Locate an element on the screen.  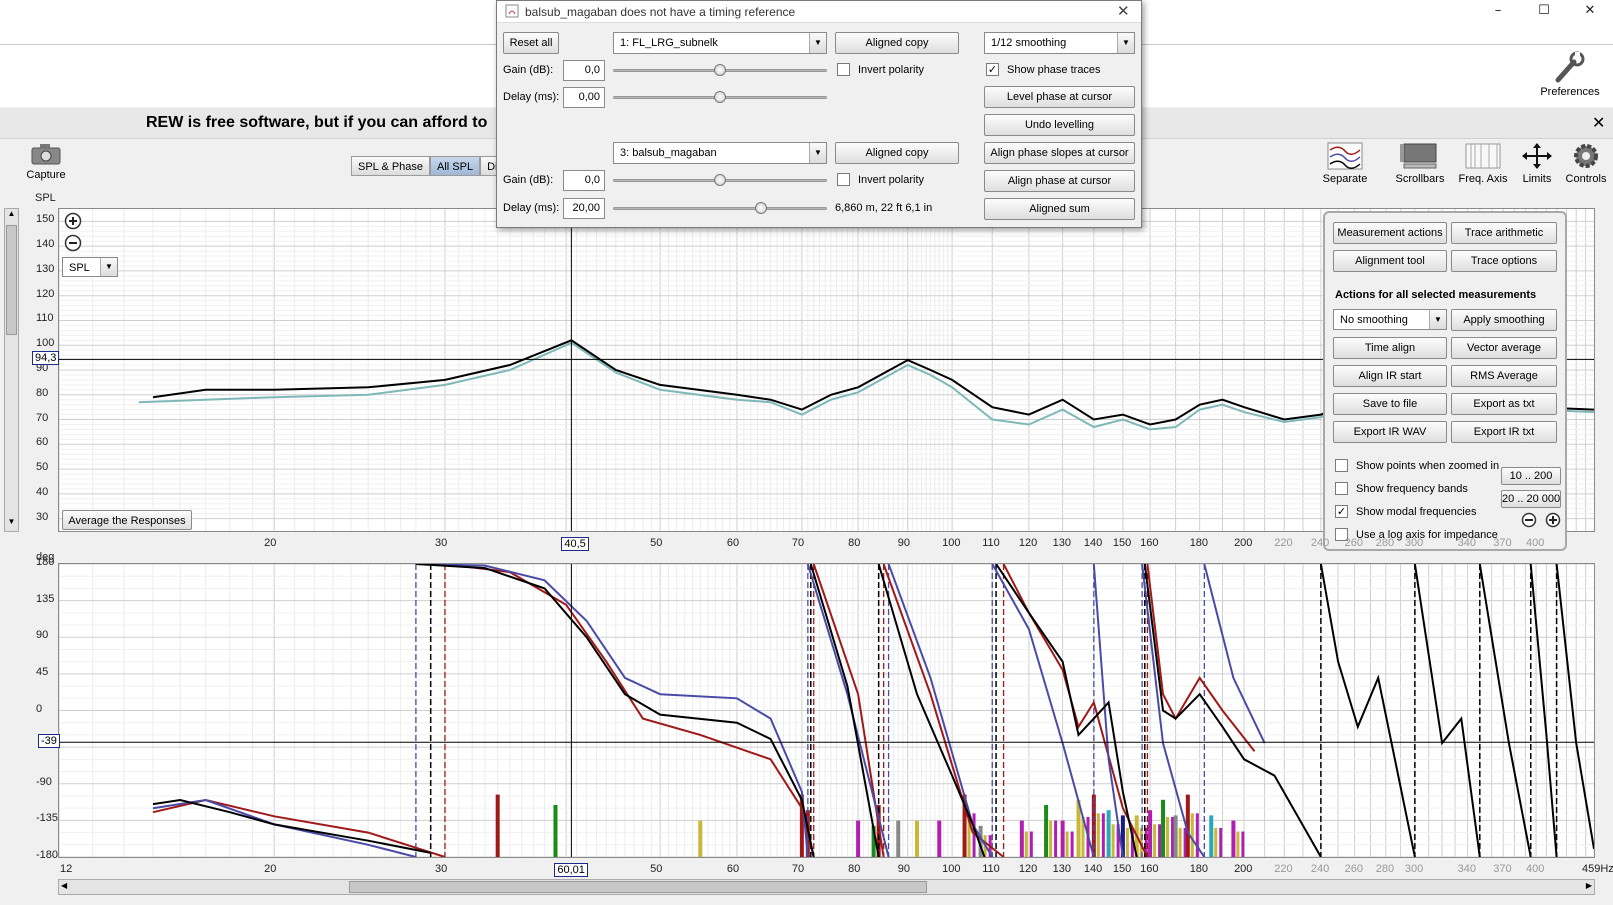
horizontal-scrollbar: ◀ ▶ is located at coordinates (826, 887).